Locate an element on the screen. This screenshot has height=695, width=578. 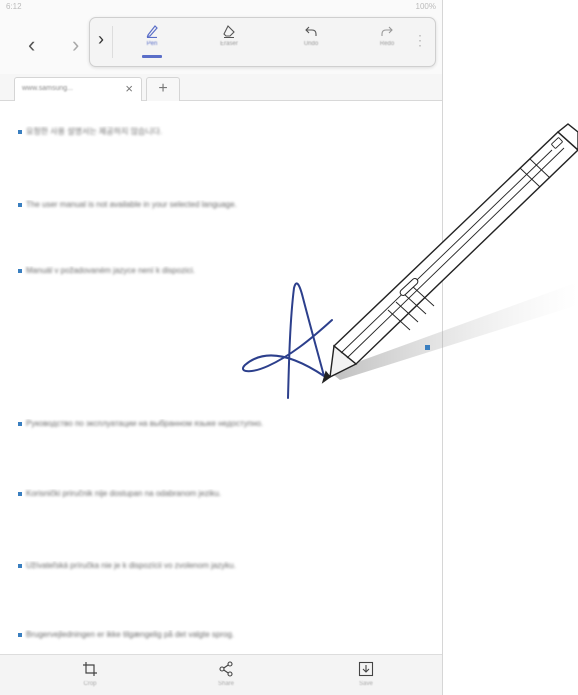
selection-handle is located at coordinates (427, 347).